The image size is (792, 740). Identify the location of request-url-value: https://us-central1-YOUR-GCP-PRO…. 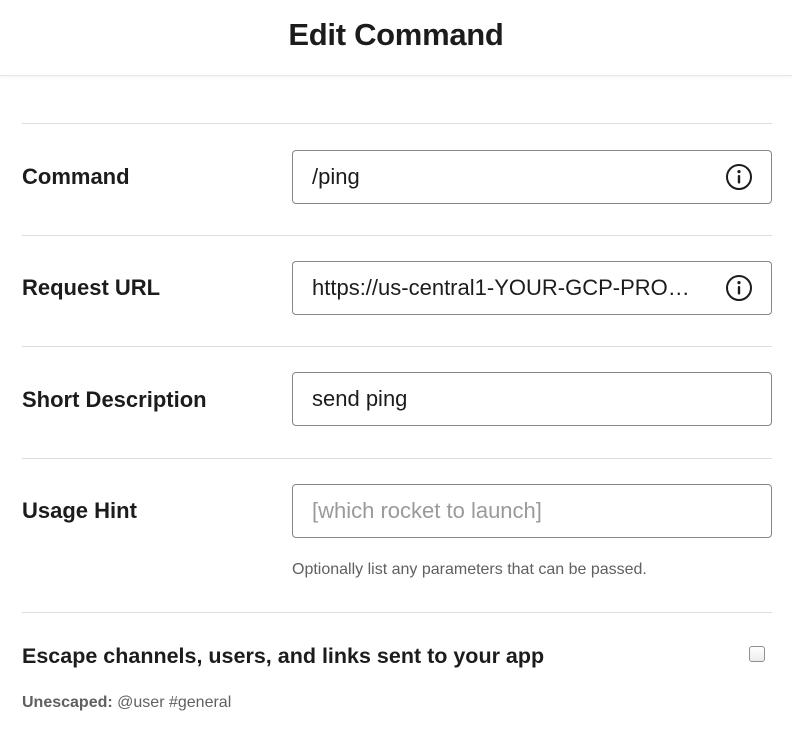
(512, 288).